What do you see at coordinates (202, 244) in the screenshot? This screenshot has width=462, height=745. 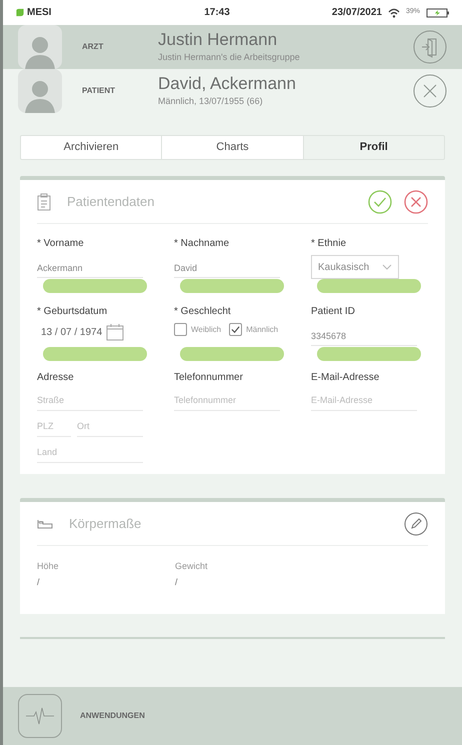 I see `field-label: * Nachname` at bounding box center [202, 244].